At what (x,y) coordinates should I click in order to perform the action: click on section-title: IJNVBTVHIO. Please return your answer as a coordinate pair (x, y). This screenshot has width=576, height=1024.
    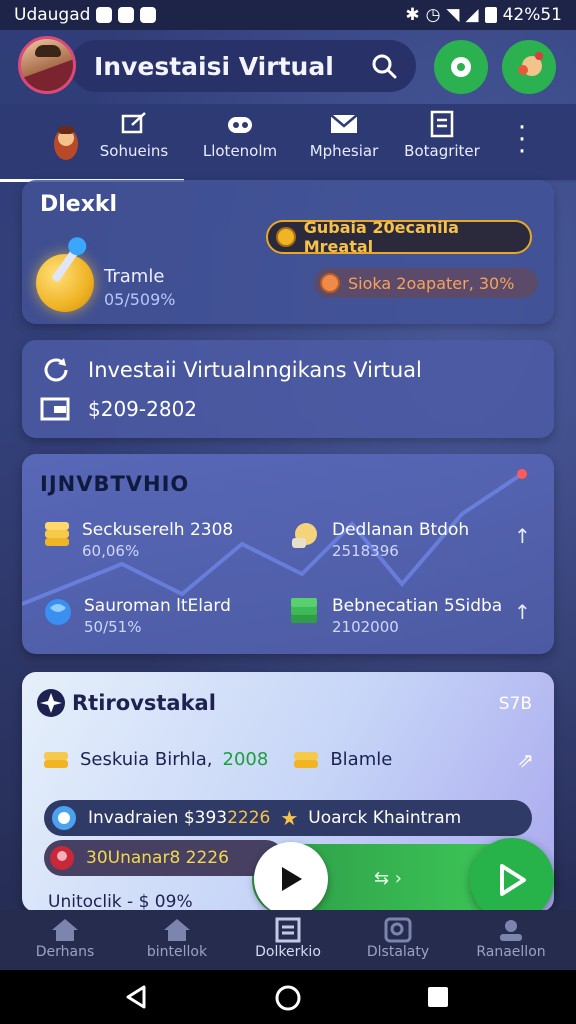
    Looking at the image, I should click on (115, 484).